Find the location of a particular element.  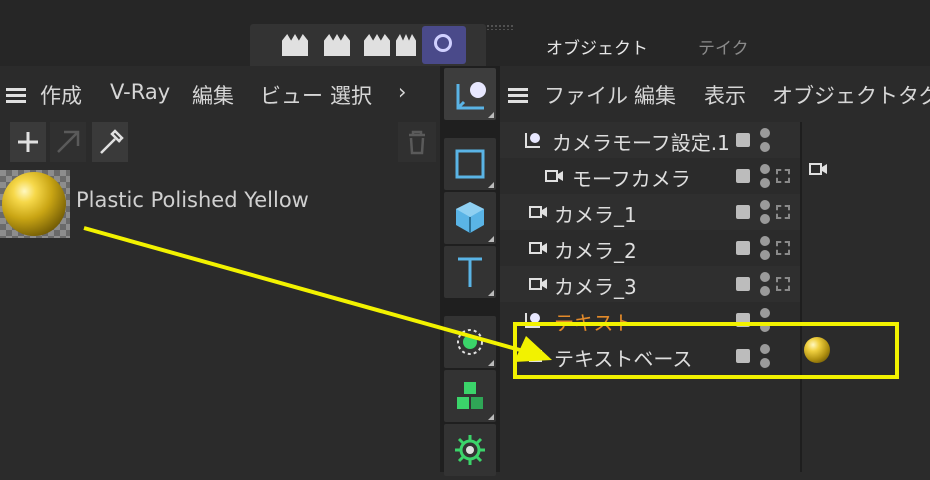

arrow-icon is located at coordinates (68, 141).